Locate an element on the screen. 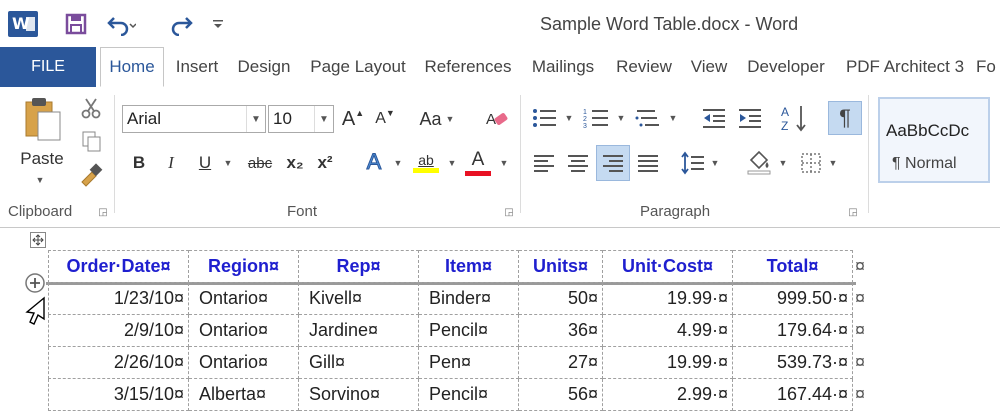 The height and width of the screenshot is (411, 1000). table-cell: 999.50·¤ is located at coordinates (792, 298).